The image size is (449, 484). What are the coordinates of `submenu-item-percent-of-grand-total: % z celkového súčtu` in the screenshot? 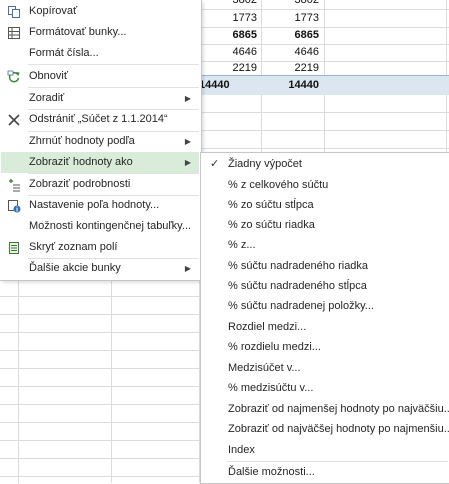 It's located at (325, 185).